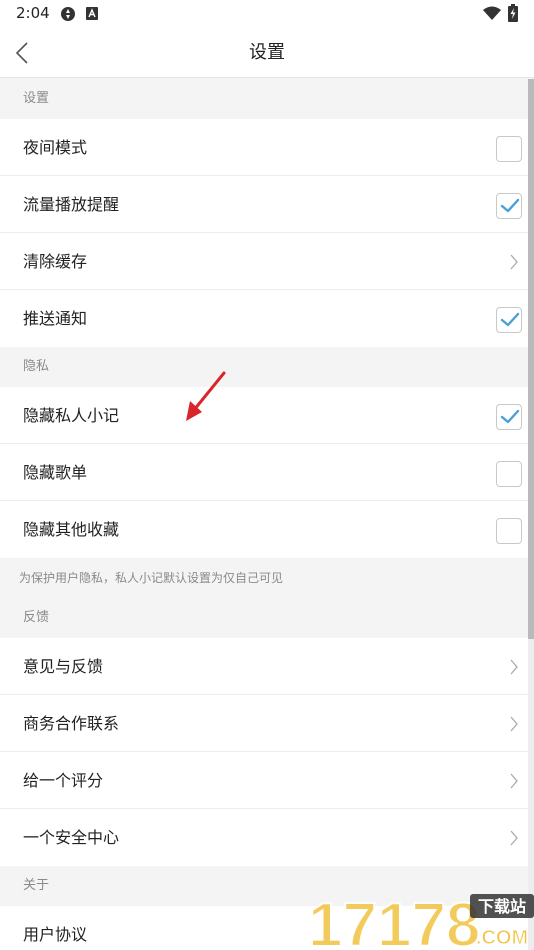 This screenshot has height=950, width=534. What do you see at coordinates (513, 13) in the screenshot?
I see `battery-charging-icon` at bounding box center [513, 13].